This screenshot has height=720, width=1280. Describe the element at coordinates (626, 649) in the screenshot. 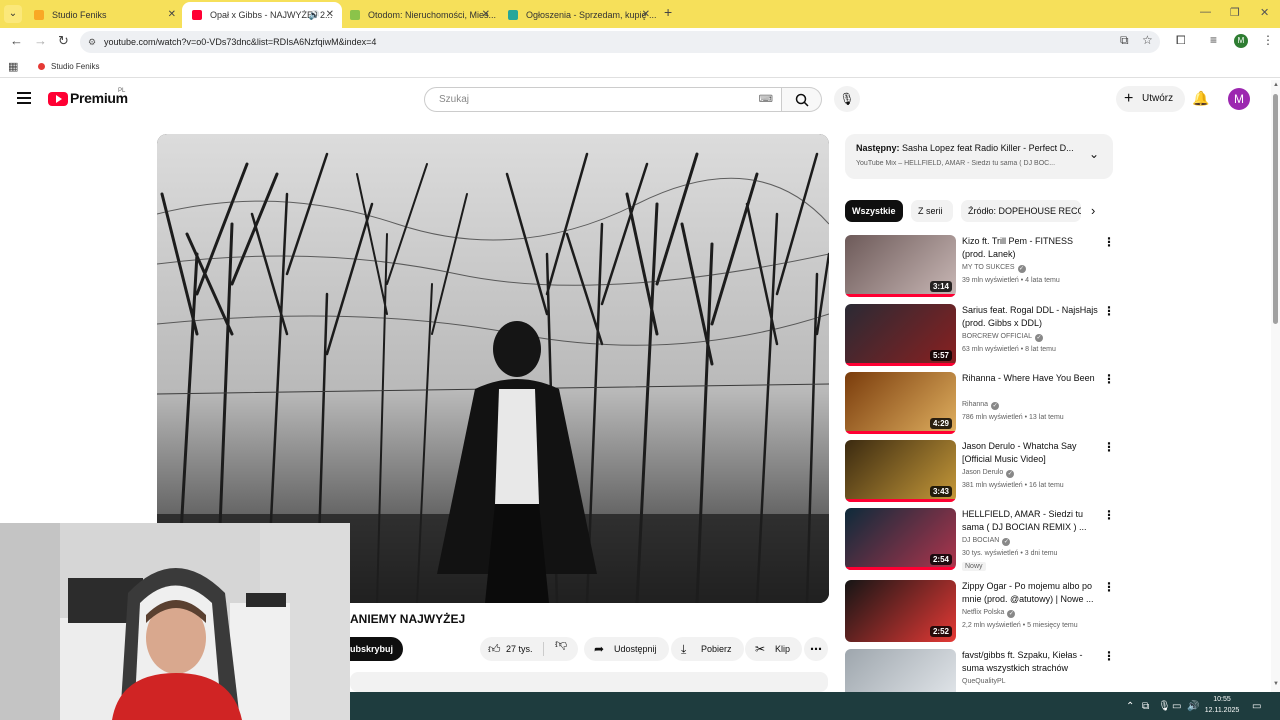

I see `share-button: ➦ Udostępnij` at that location.